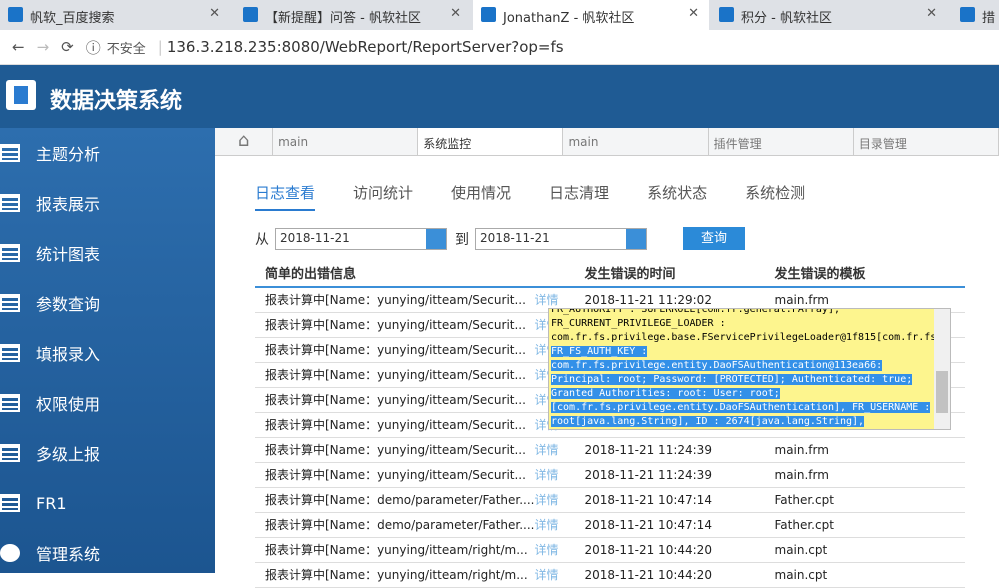 This screenshot has height=588, width=999. Describe the element at coordinates (107, 153) in the screenshot. I see `sidebar-item: 主题分析` at that location.